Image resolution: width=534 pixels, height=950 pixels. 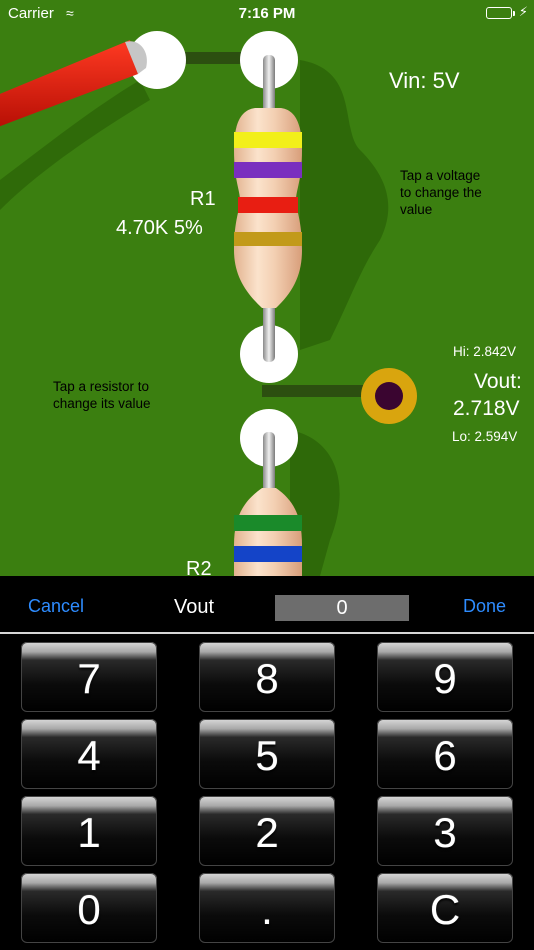 I want to click on vout-hi: Hi: 2.842V, so click(x=485, y=351).